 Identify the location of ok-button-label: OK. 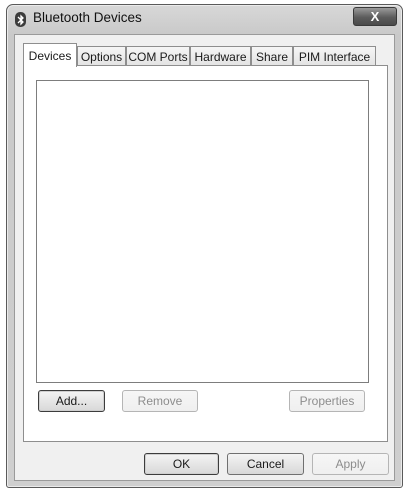
(181, 464).